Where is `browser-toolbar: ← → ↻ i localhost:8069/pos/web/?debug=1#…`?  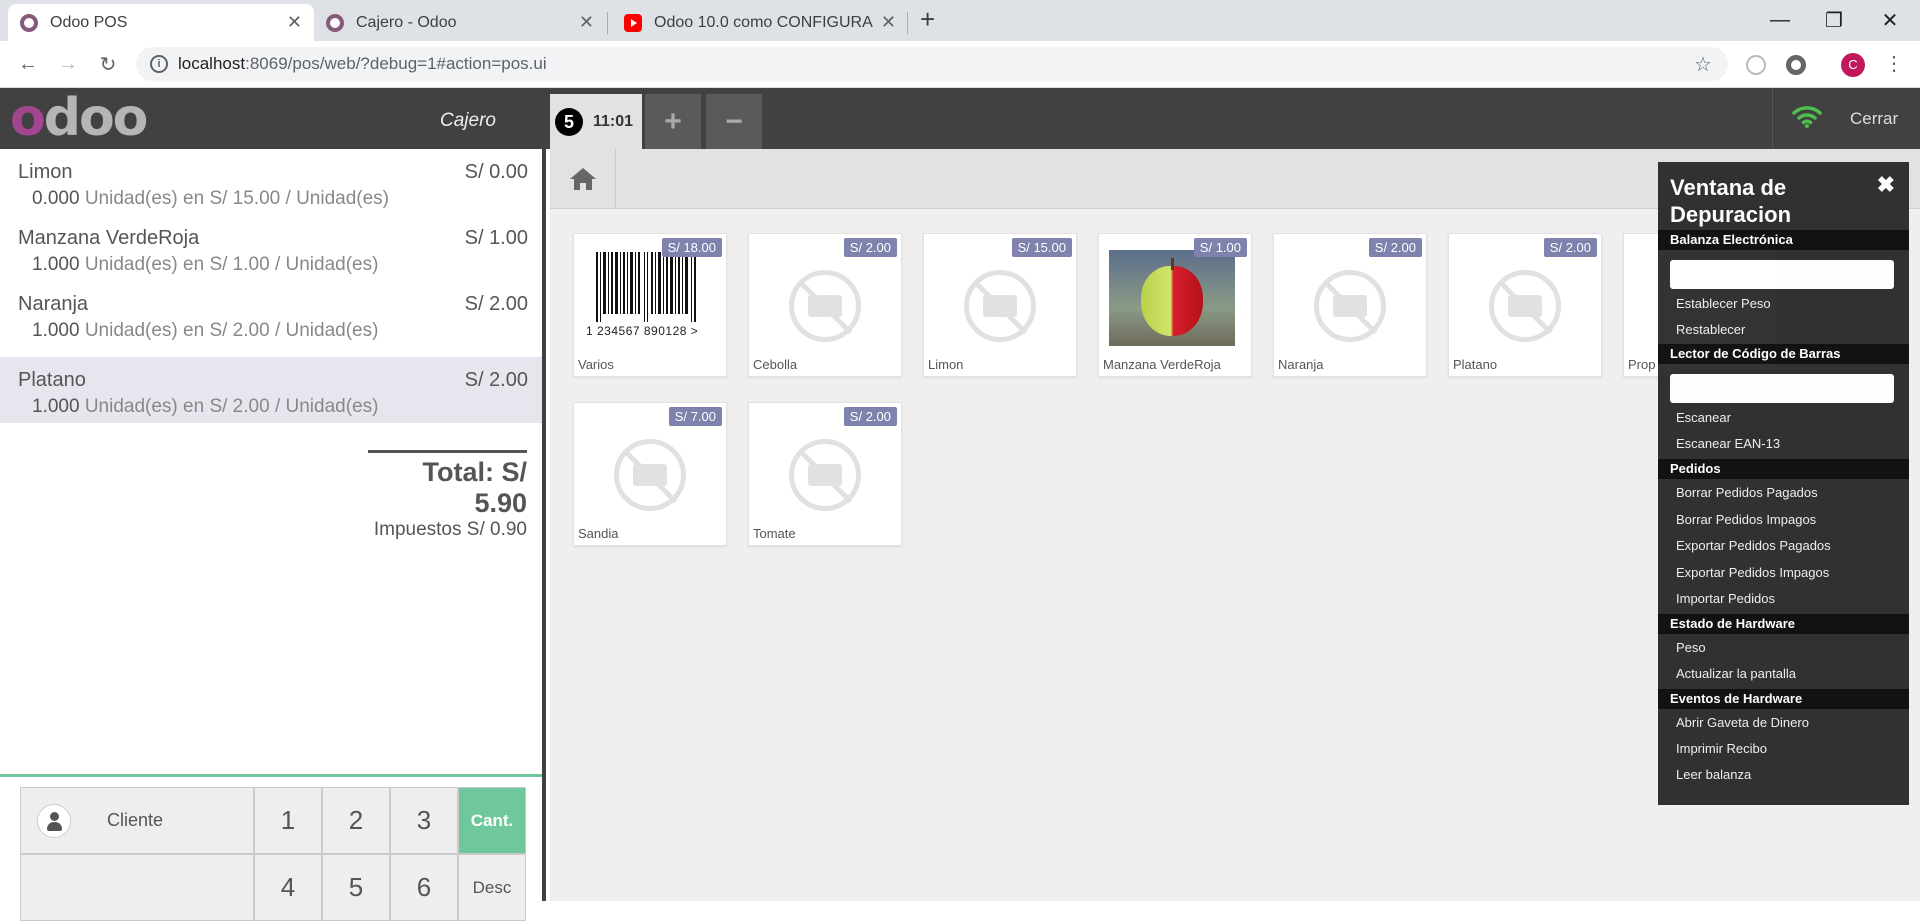
browser-toolbar: ← → ↻ i localhost:8069/pos/web/?debug=1#… is located at coordinates (960, 64).